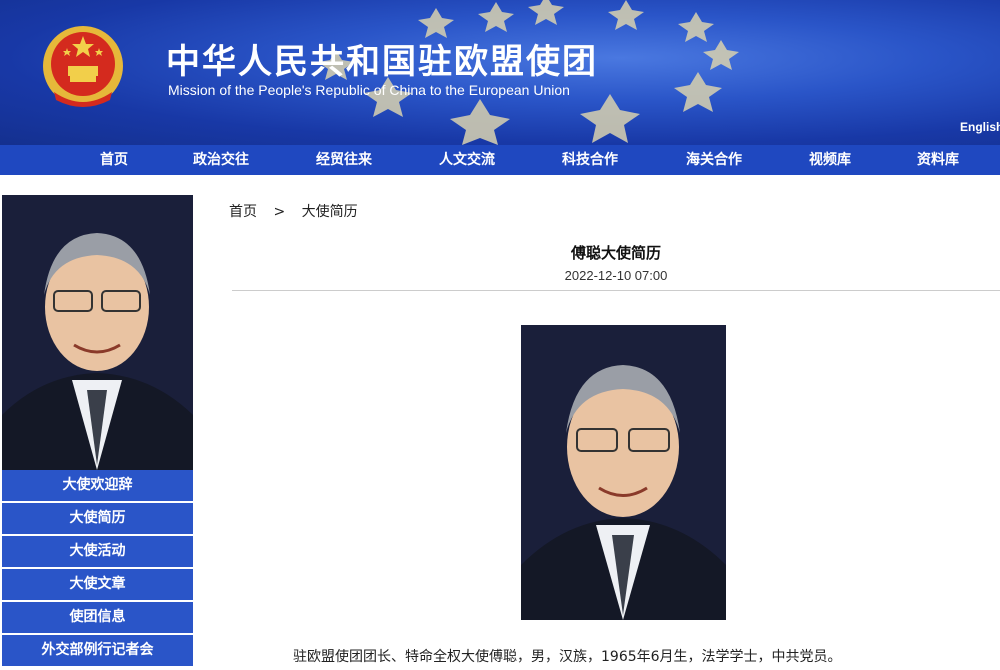  What do you see at coordinates (97, 485) in the screenshot?
I see `sidebar-item-welcome: 大使欢迎辞` at bounding box center [97, 485].